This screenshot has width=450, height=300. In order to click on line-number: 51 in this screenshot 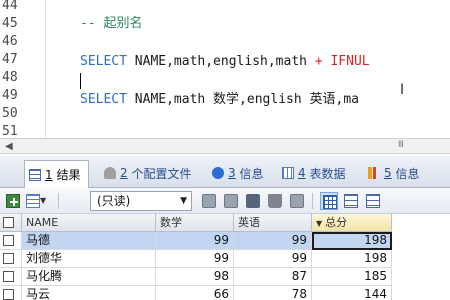, I will do `click(10, 131)`.